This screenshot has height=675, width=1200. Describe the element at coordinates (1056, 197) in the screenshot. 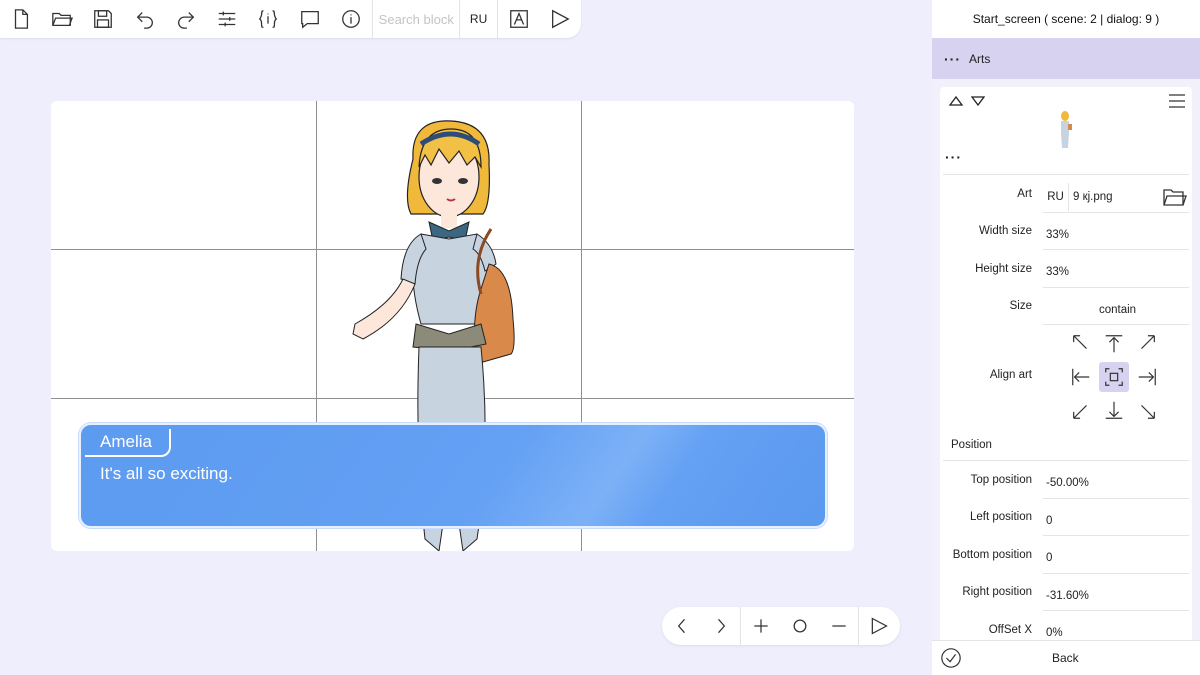

I see `art-language-button: RU` at that location.